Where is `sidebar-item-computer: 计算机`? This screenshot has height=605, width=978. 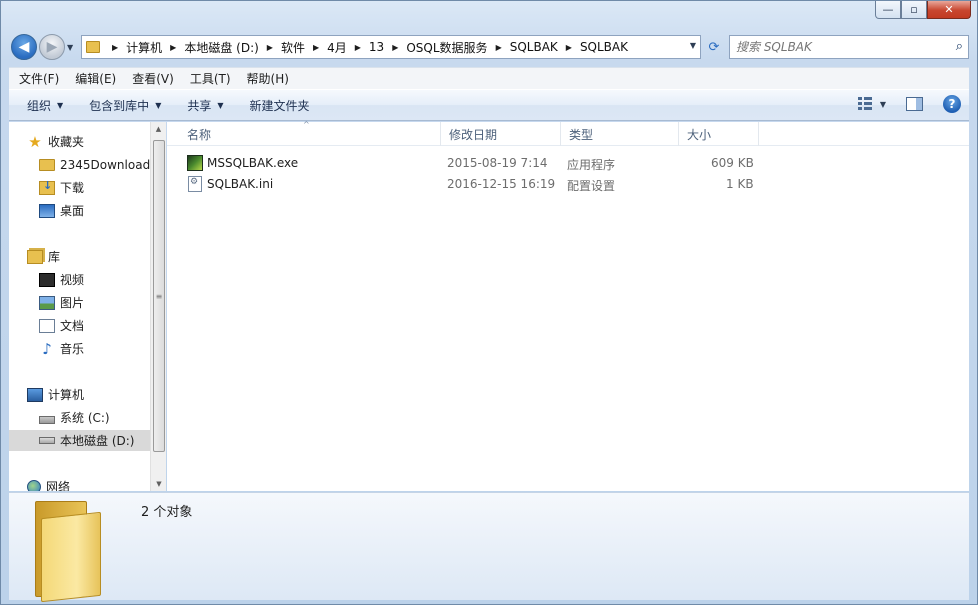 sidebar-item-computer: 计算机 is located at coordinates (96, 394).